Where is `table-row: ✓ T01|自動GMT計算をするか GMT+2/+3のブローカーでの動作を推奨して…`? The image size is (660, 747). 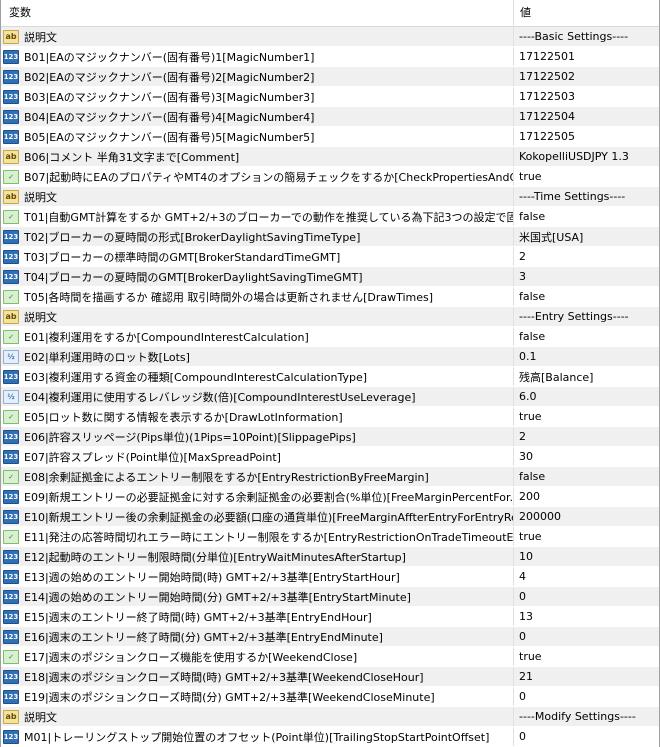
table-row: ✓ T01|自動GMT計算をするか GMT+2/+3のブローカーでの動作を推奨して… is located at coordinates (330, 217).